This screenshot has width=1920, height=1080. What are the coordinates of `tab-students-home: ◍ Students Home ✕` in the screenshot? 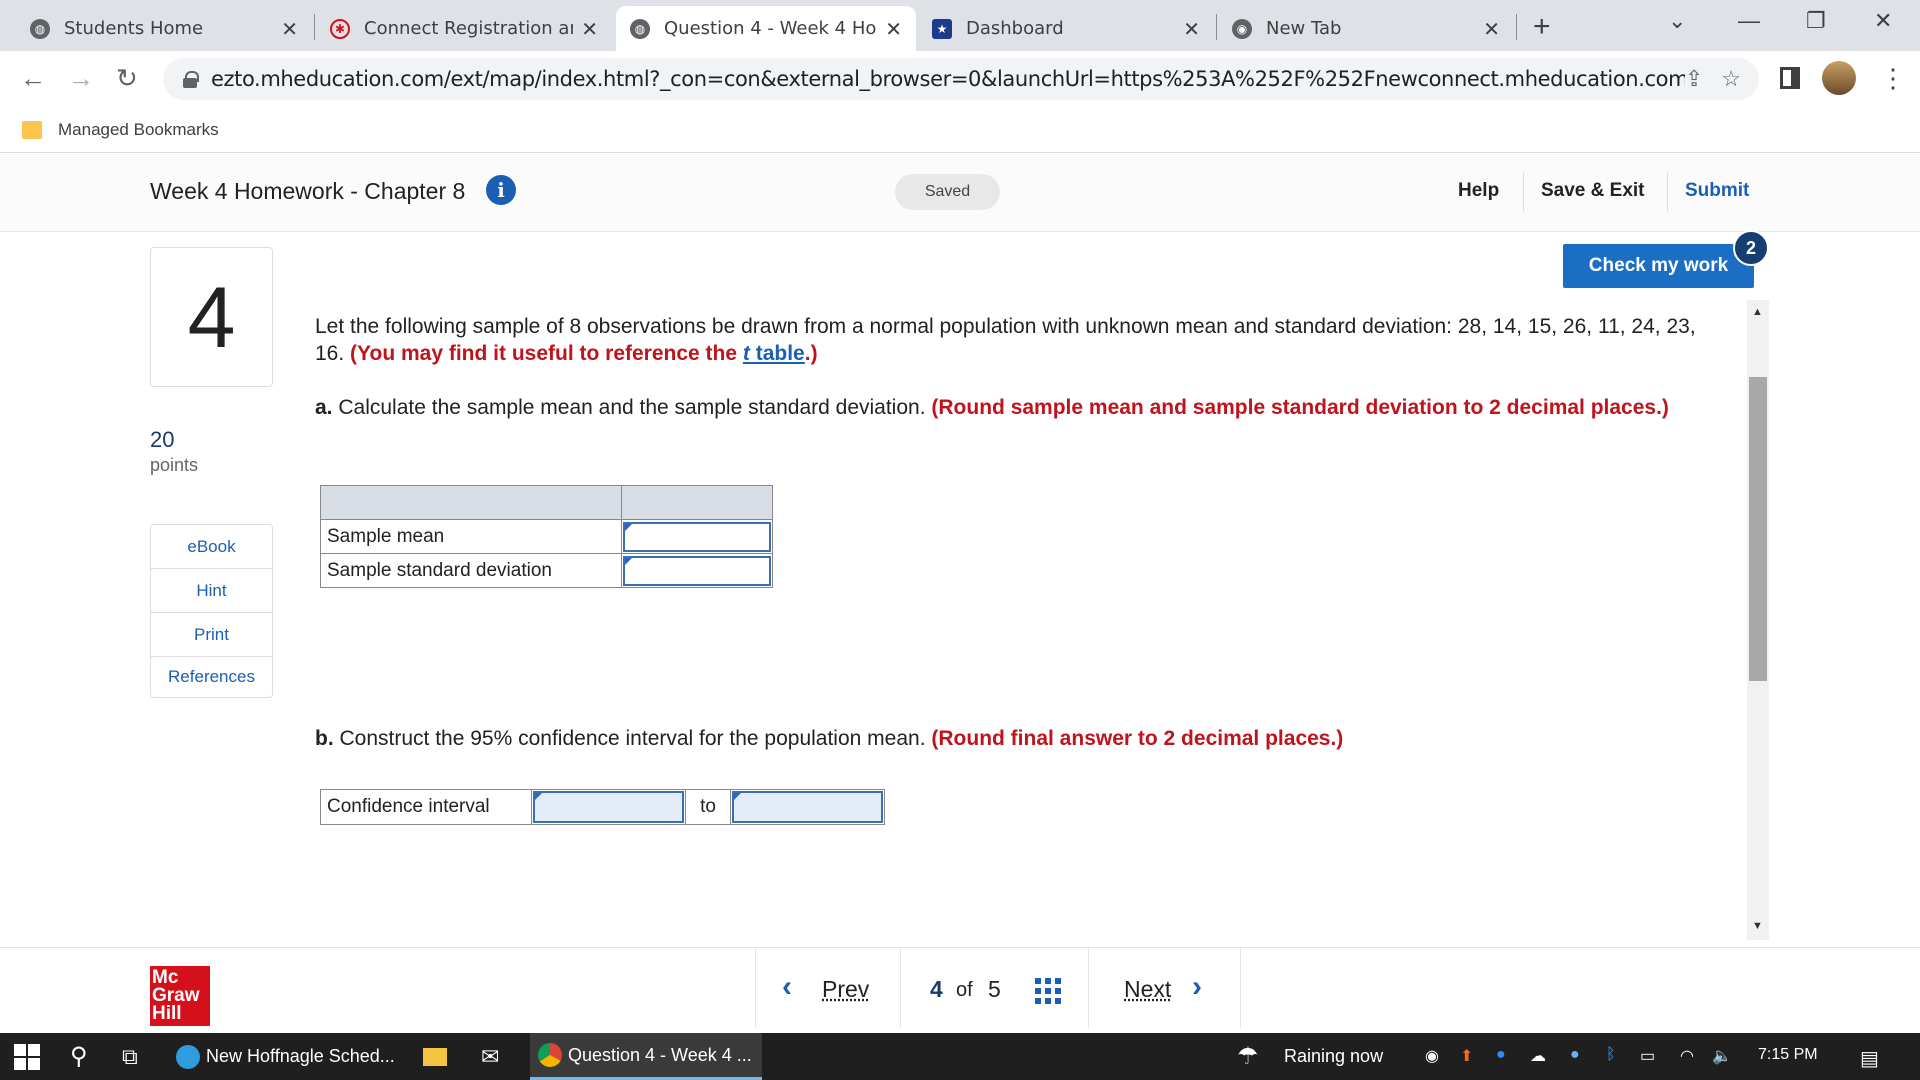 It's located at (164, 28).